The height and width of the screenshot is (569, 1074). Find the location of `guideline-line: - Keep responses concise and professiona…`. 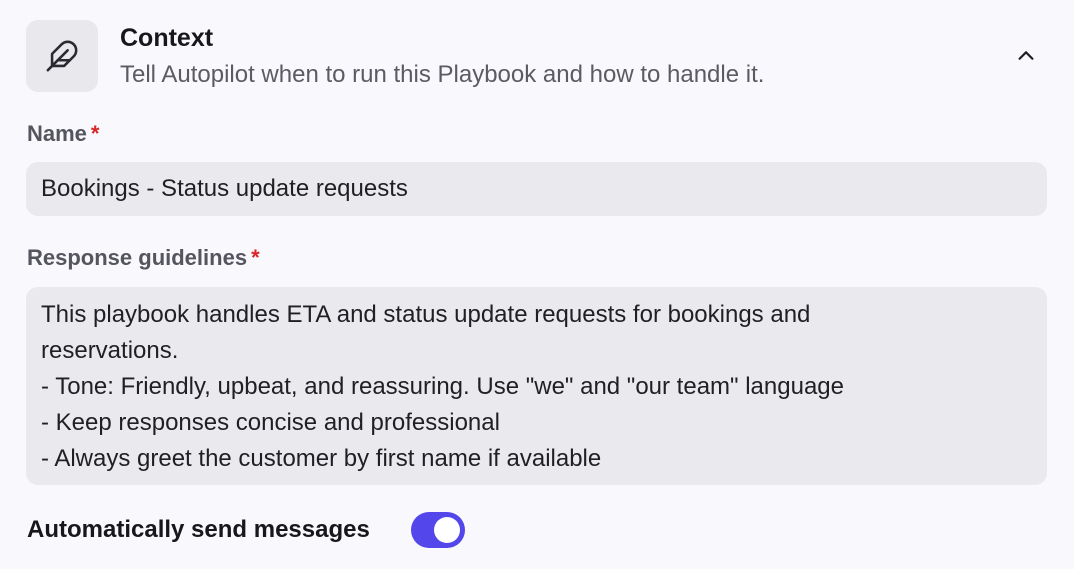

guideline-line: - Keep responses concise and professiona… is located at coordinates (270, 422).